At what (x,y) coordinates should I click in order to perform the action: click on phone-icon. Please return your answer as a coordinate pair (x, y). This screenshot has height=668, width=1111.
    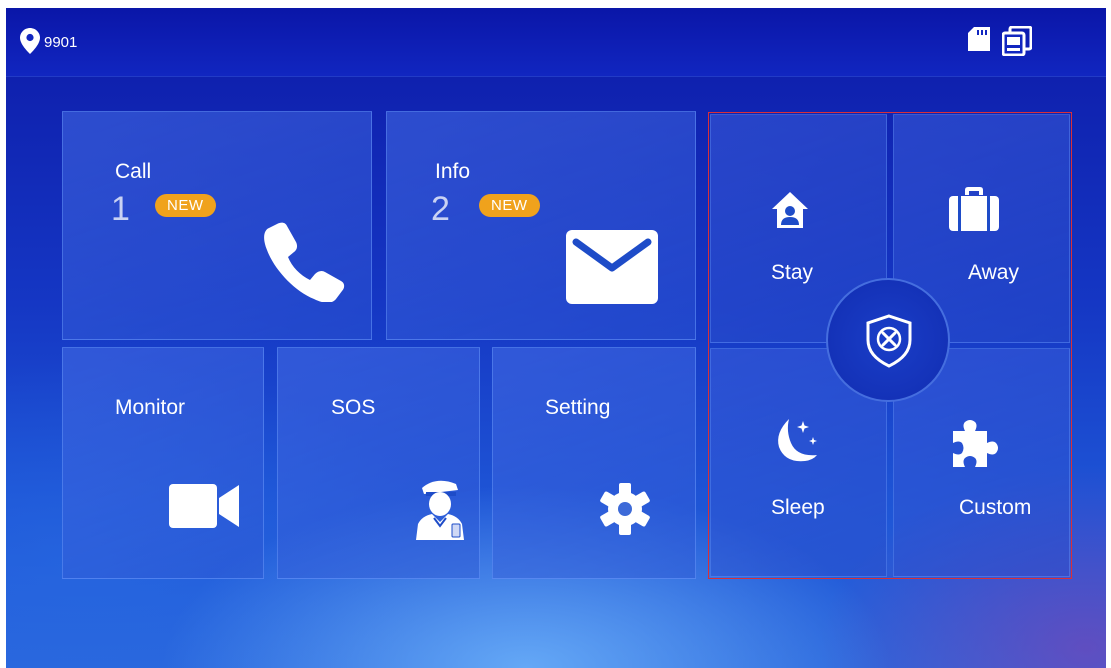
    Looking at the image, I should click on (304, 262).